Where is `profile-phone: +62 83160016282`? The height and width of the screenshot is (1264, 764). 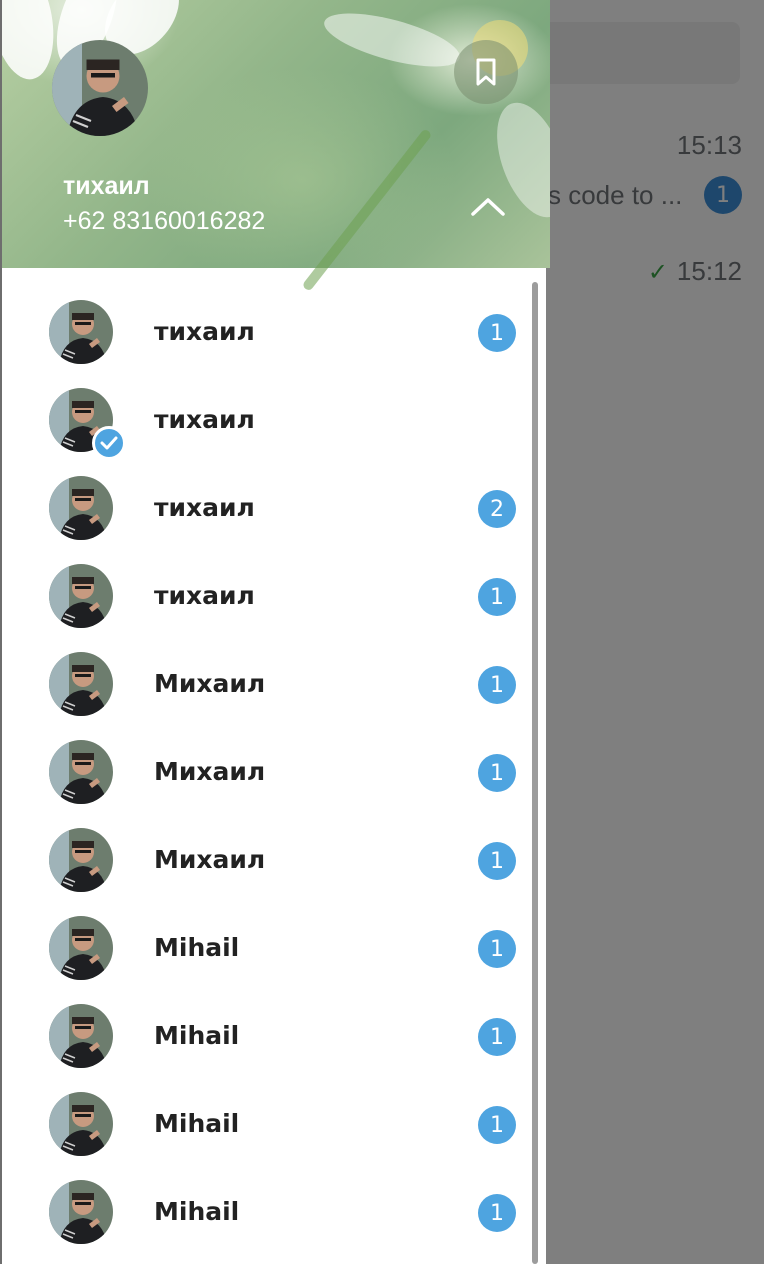 profile-phone: +62 83160016282 is located at coordinates (164, 221).